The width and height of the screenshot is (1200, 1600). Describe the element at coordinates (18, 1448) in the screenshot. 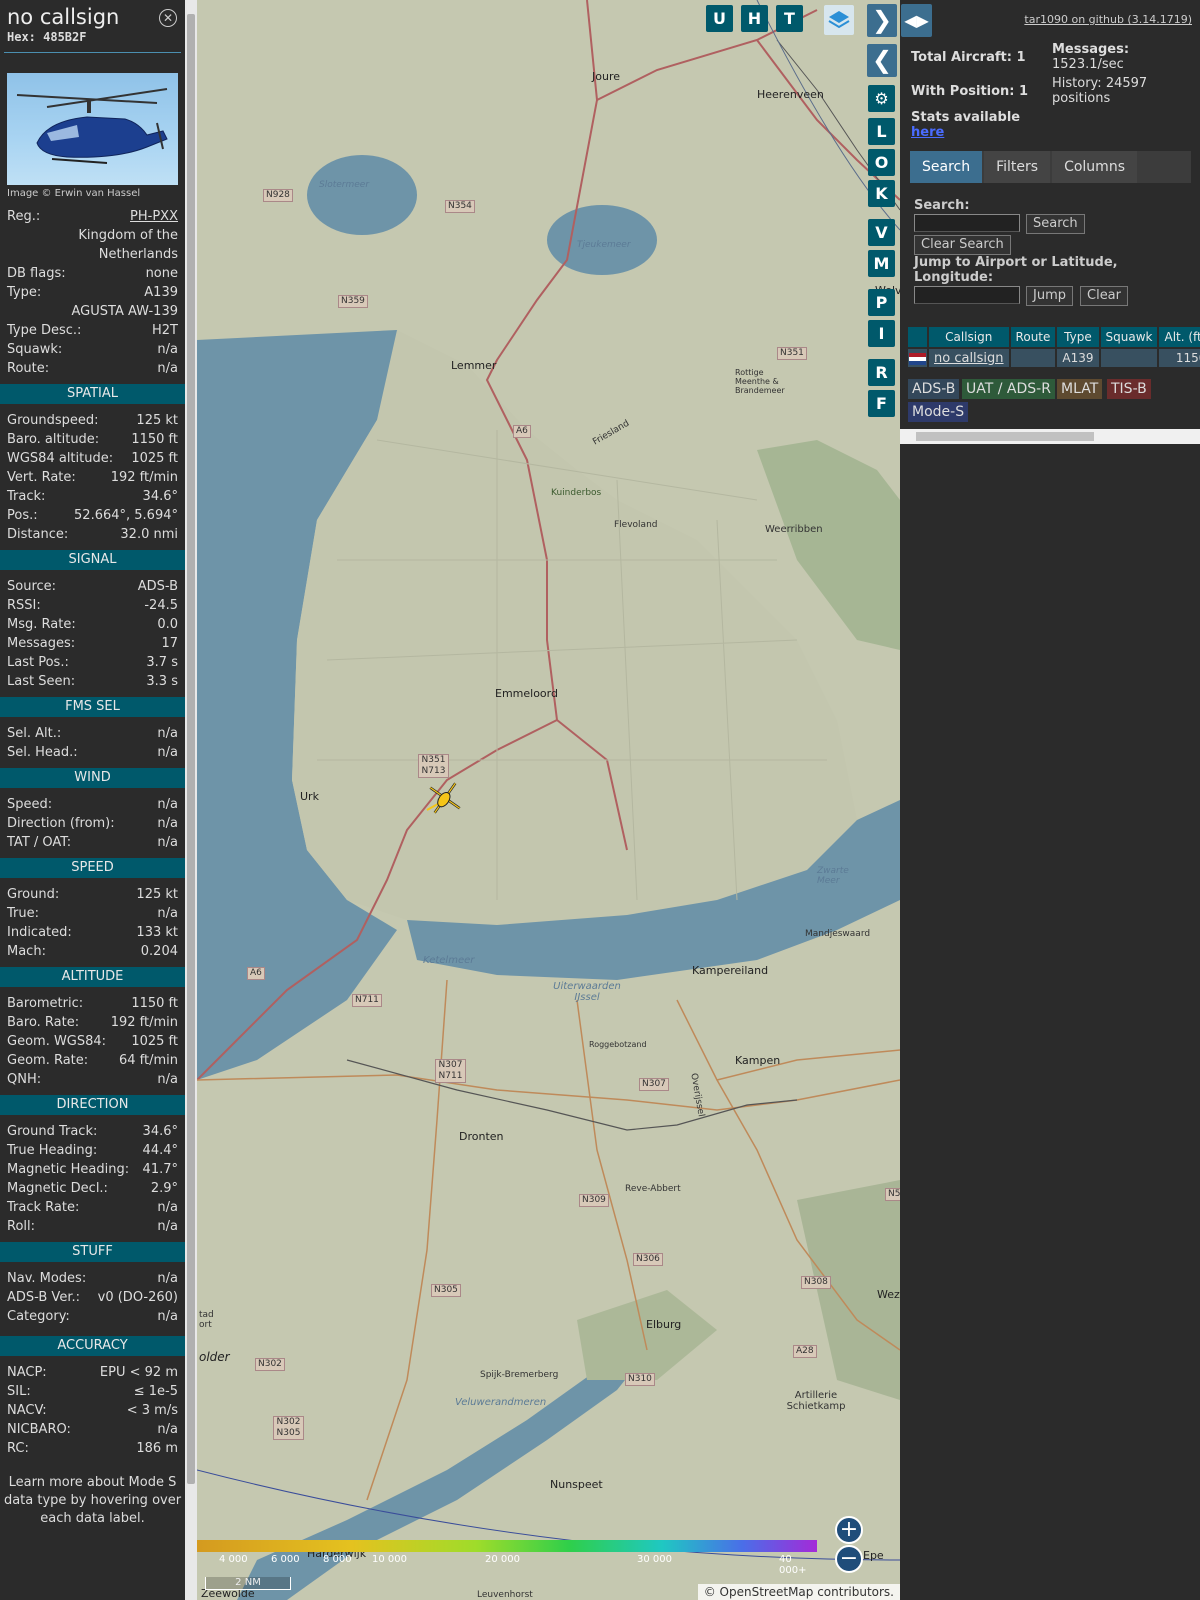

I see `info-row-label: RC:` at that location.